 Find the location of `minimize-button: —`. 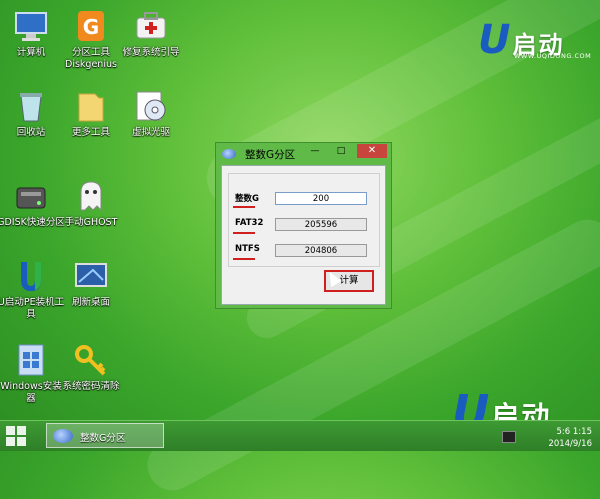

minimize-button: — is located at coordinates (315, 151).